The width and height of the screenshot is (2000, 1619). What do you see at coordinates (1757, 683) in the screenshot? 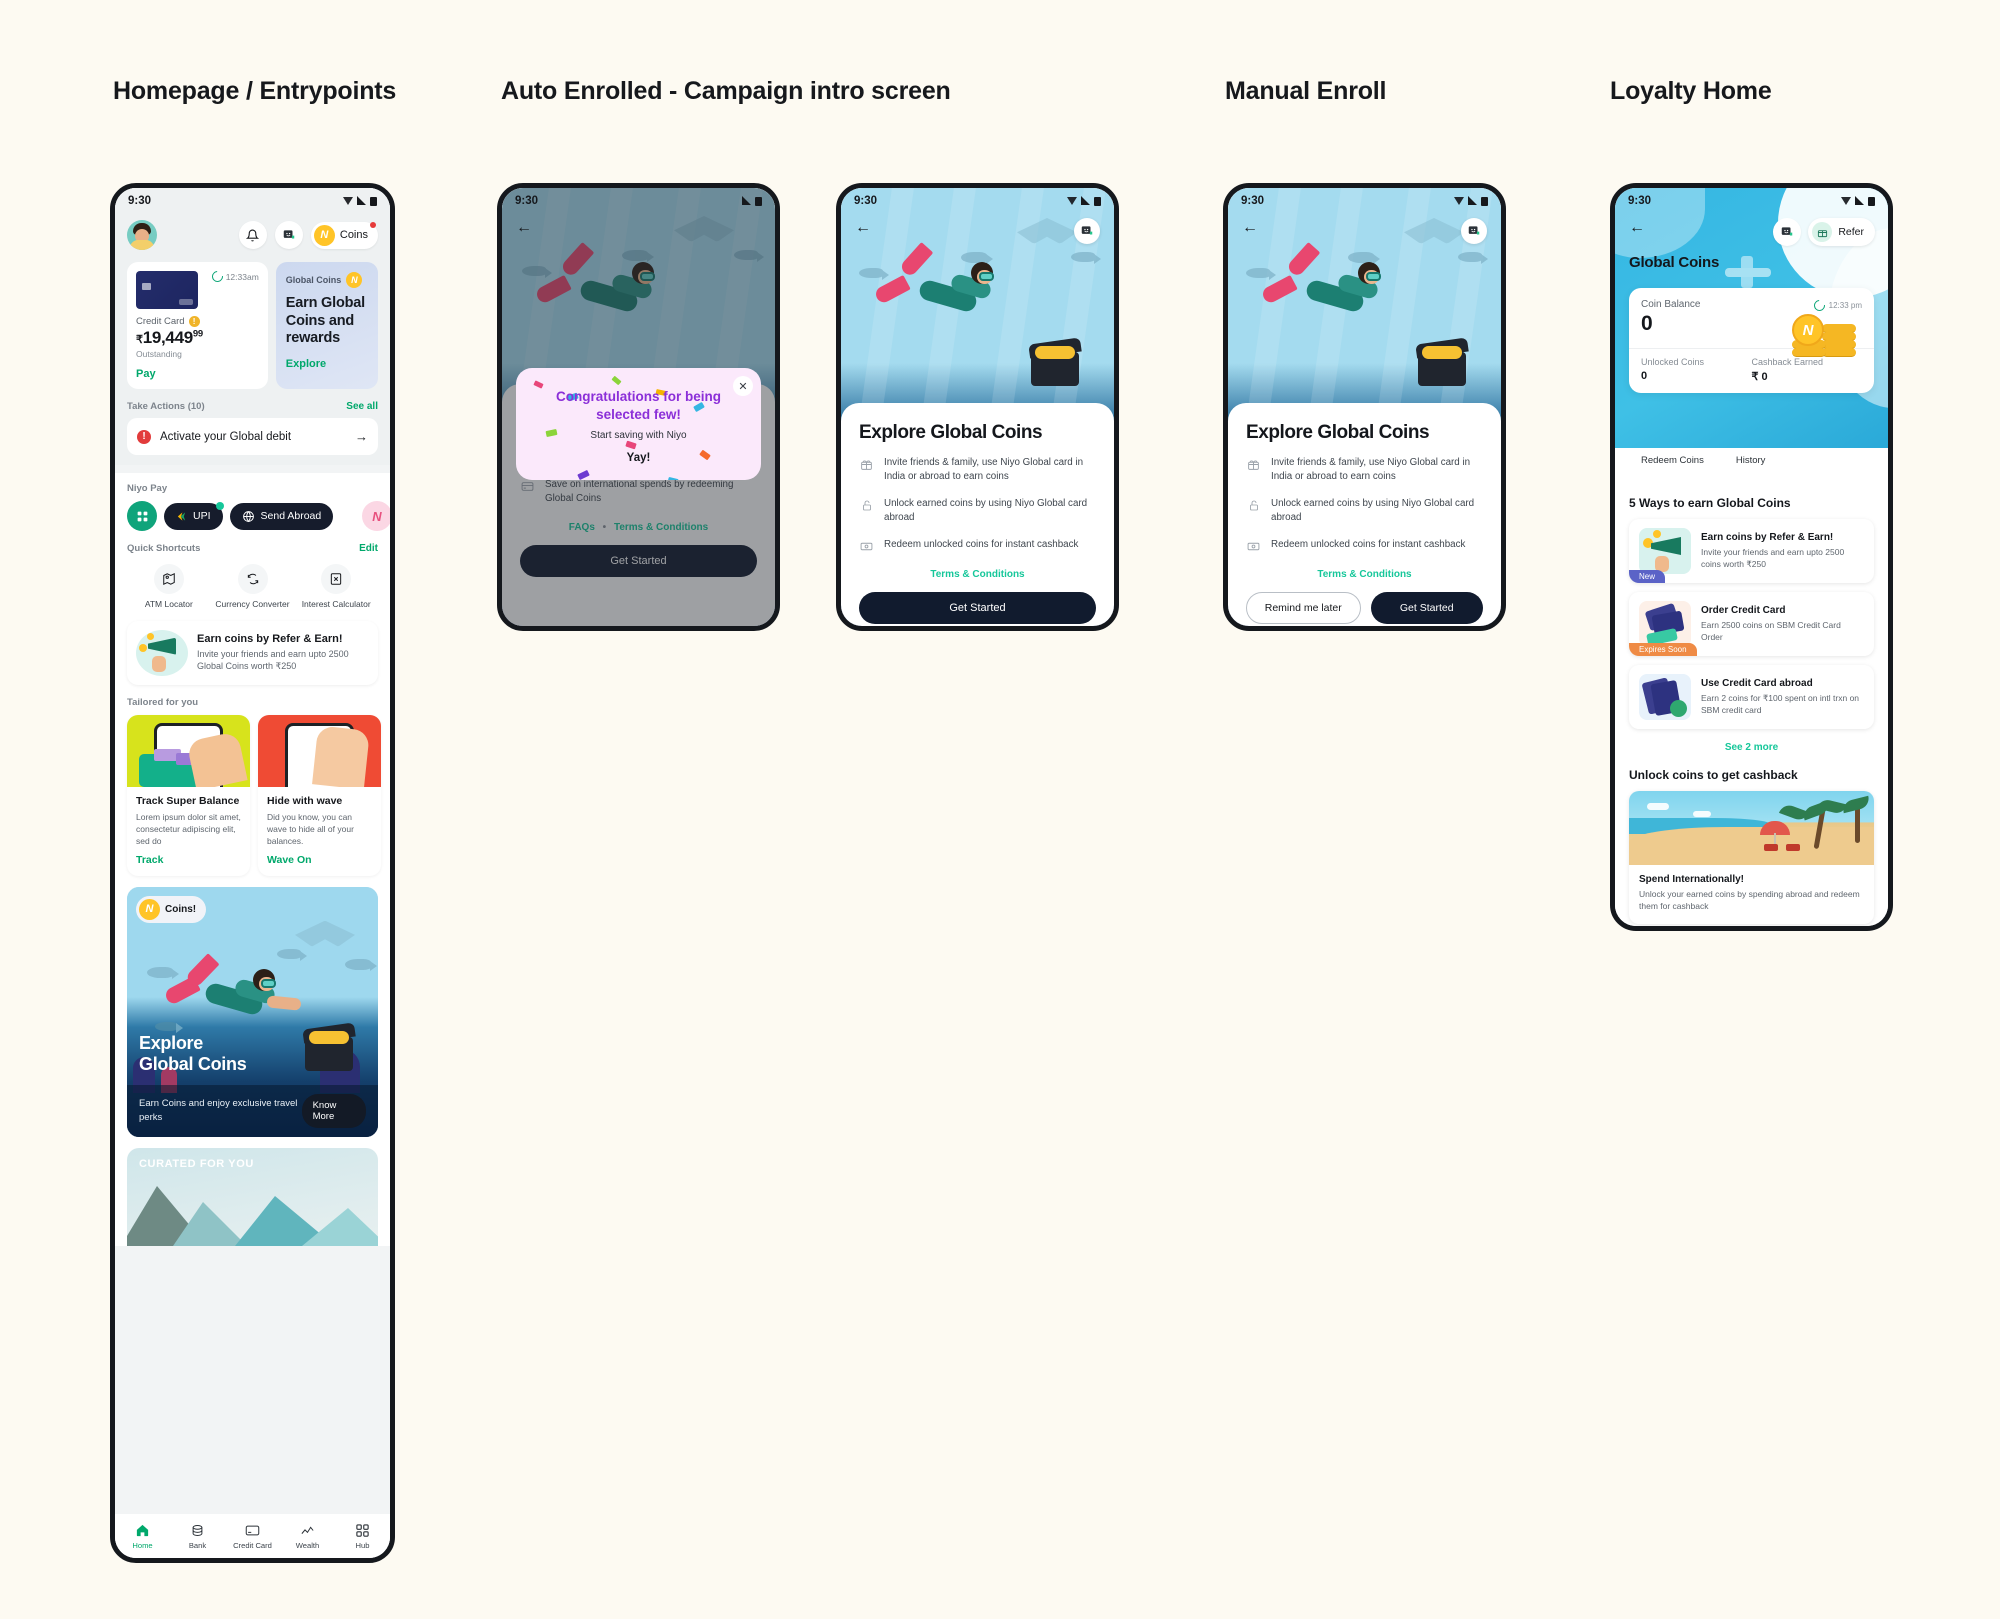
I see `way-title: Use Credit Card abroad` at bounding box center [1757, 683].